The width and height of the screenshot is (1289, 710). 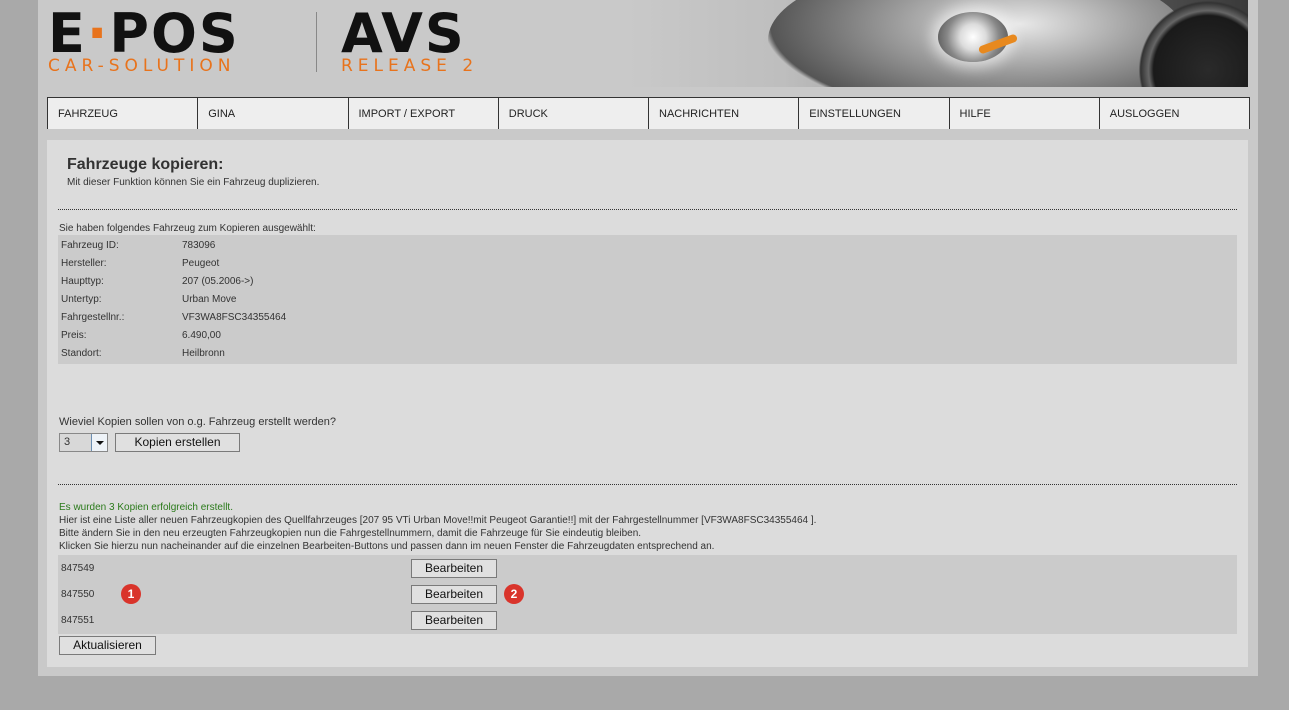 What do you see at coordinates (203, 353) in the screenshot?
I see `detail-value: Heilbronn` at bounding box center [203, 353].